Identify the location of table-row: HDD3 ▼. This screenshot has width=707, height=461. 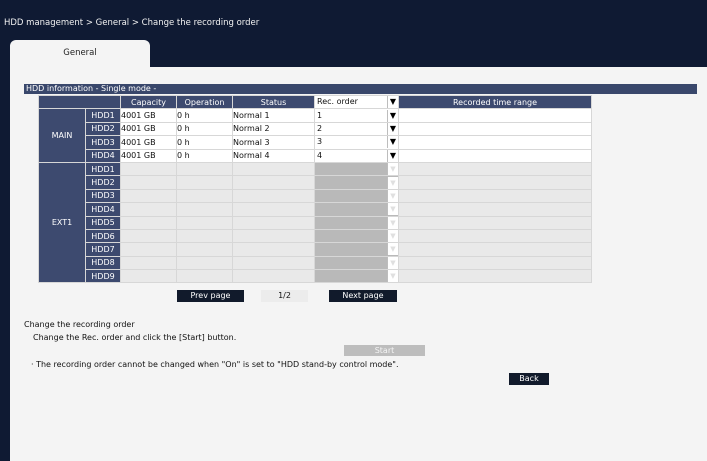
(315, 196).